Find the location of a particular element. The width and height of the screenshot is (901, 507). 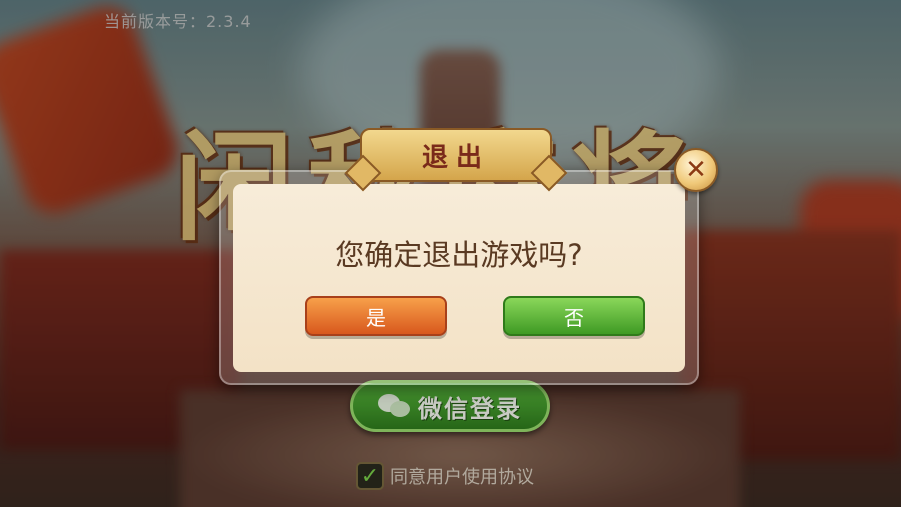

dialog-message: 您确定退出游戏吗? is located at coordinates (459, 255).